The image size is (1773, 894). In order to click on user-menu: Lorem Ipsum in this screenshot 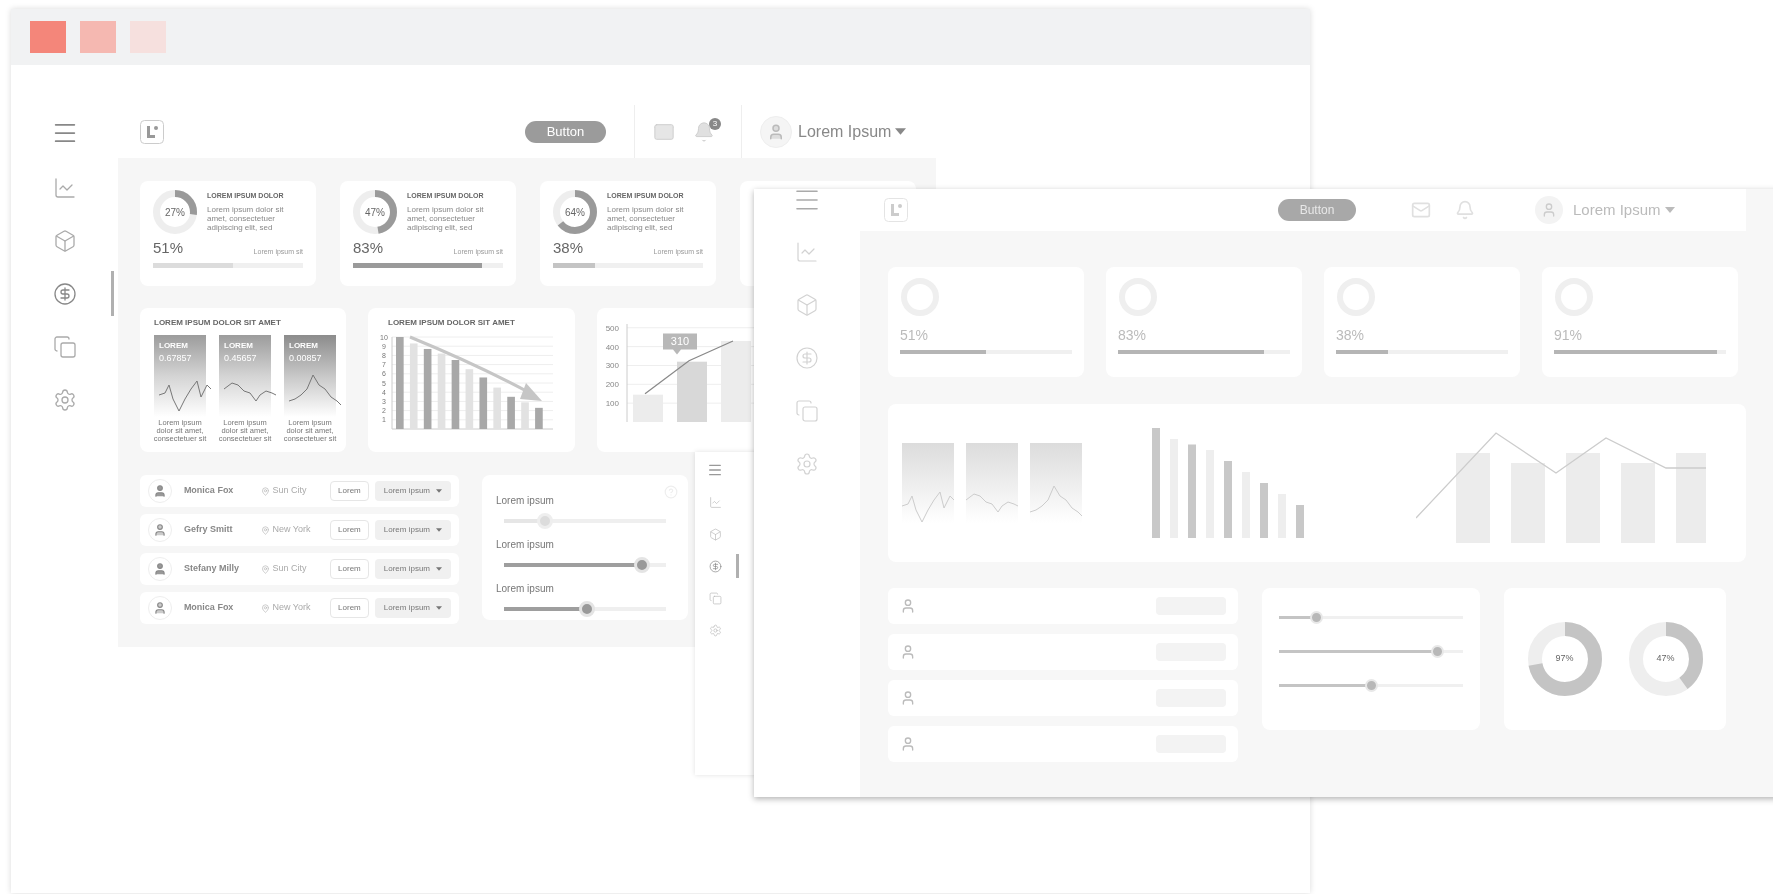, I will do `click(852, 131)`.